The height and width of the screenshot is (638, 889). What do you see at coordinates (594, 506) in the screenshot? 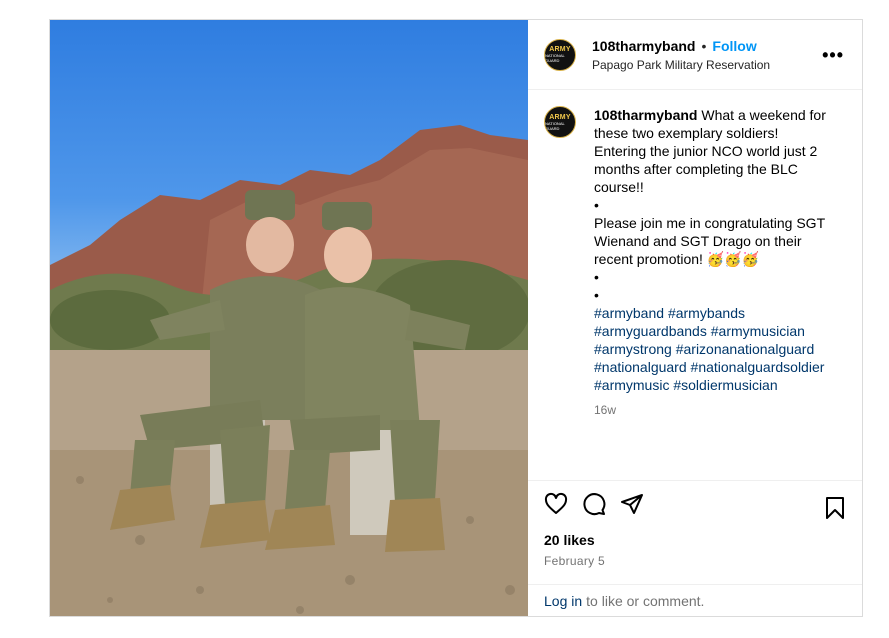
I see `comment-icon` at bounding box center [594, 506].